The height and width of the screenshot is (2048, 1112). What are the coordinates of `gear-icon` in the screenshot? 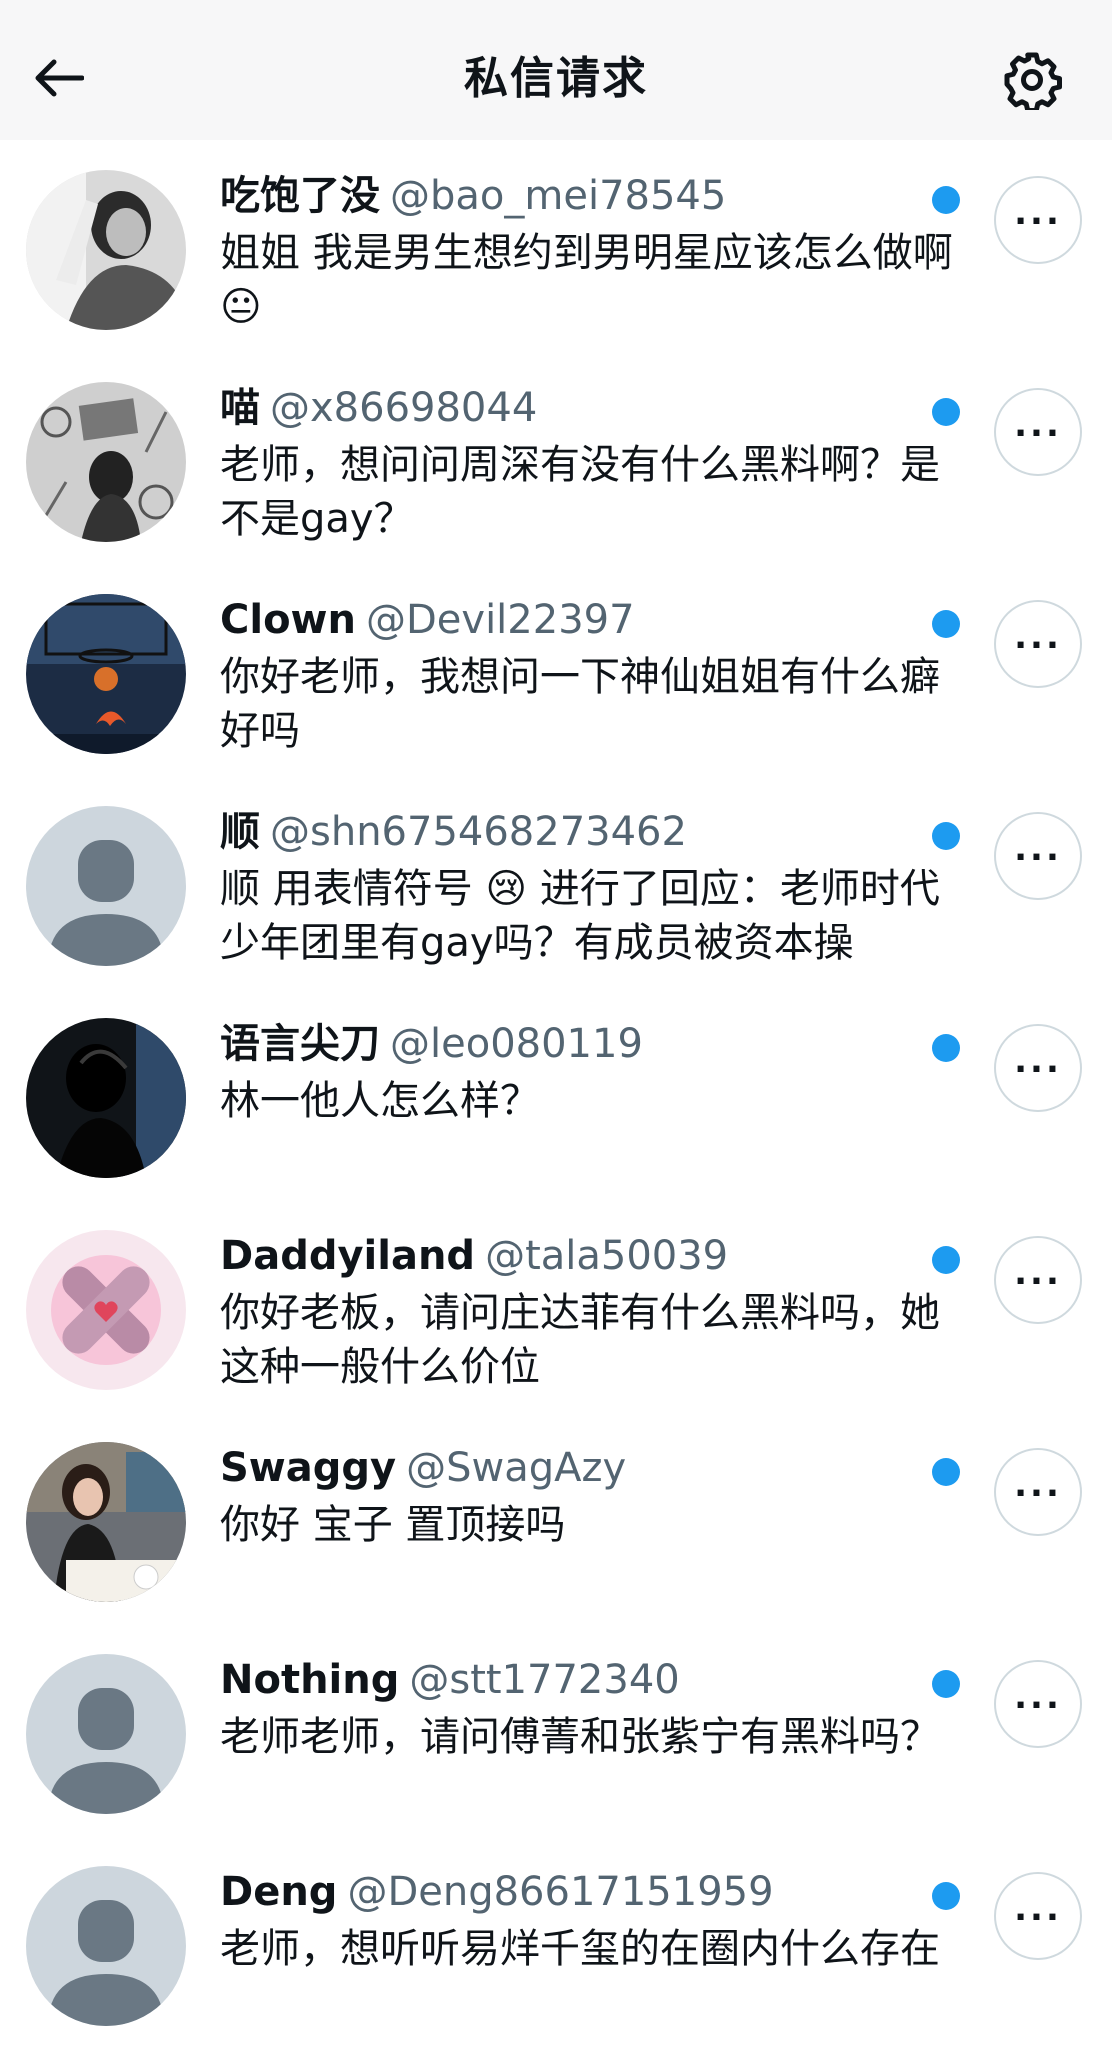 It's located at (1033, 81).